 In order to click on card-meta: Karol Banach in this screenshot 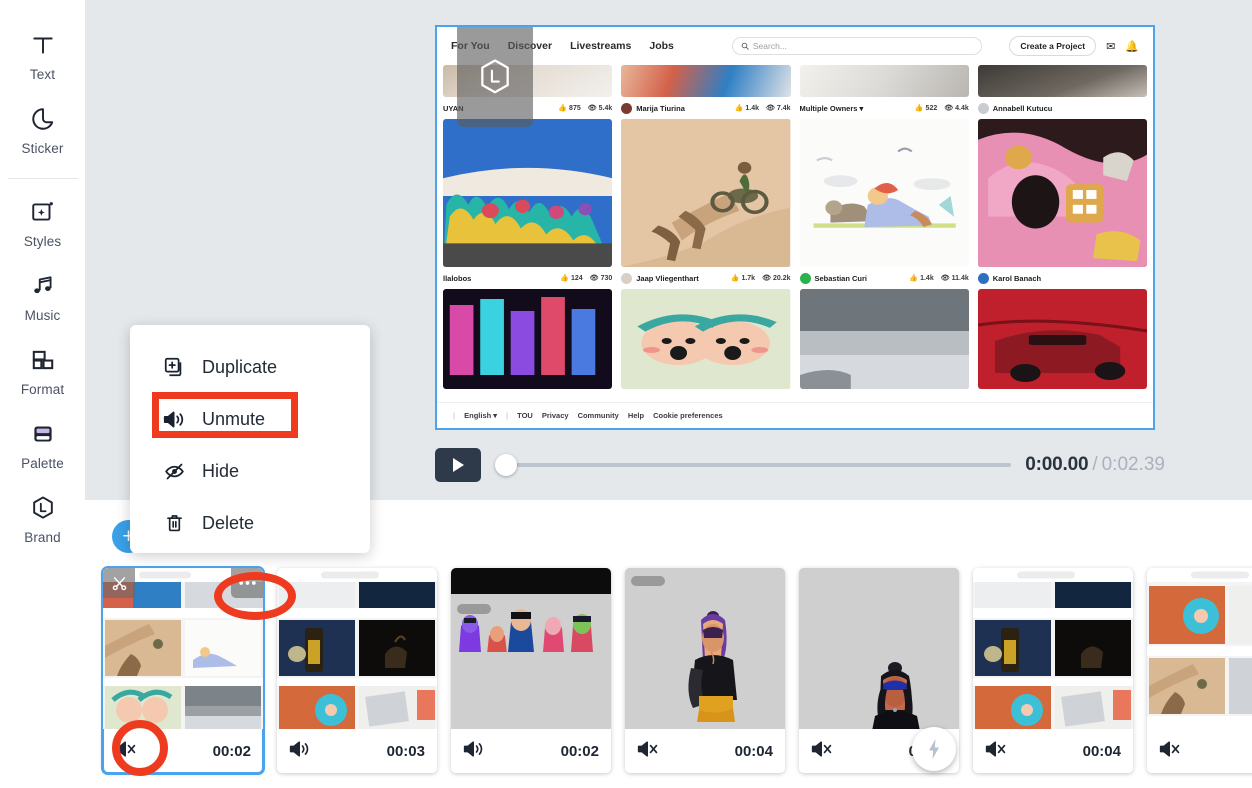, I will do `click(1062, 278)`.